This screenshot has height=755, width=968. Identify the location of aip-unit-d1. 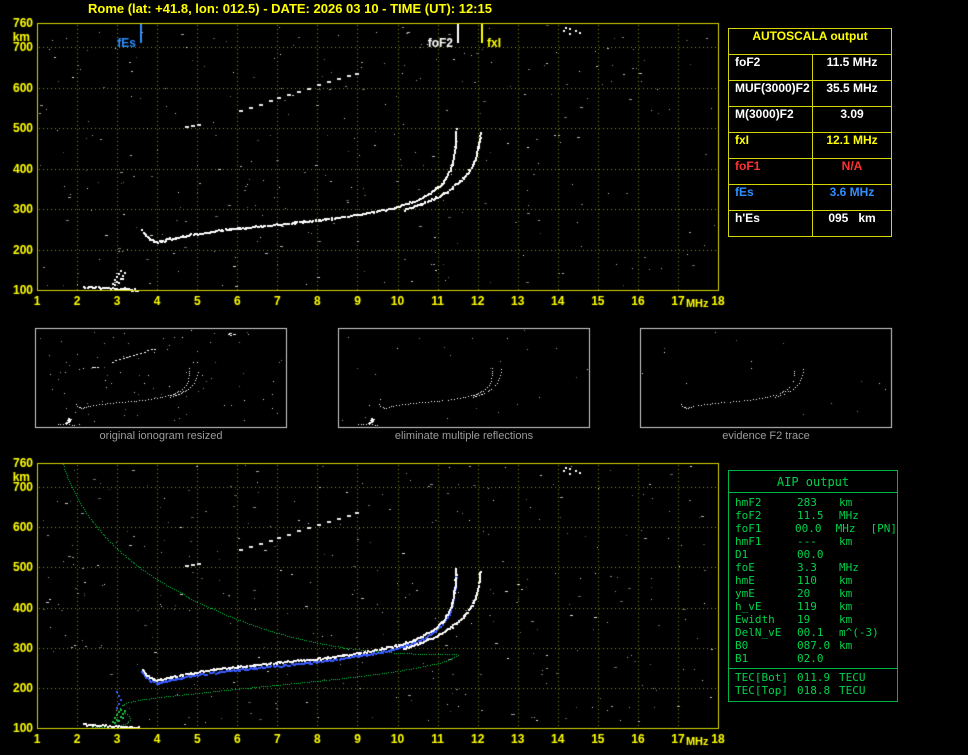
(857, 554).